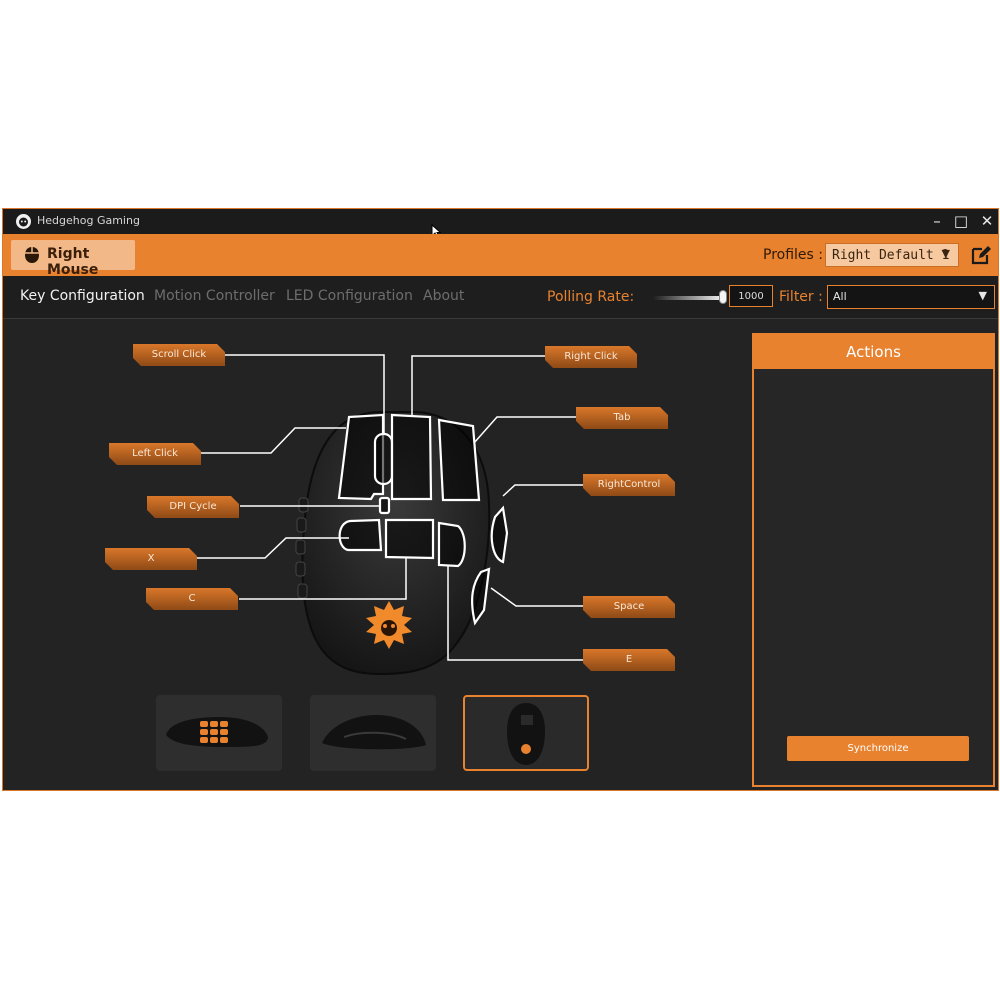  I want to click on polling-rate-value: 1000, so click(751, 296).